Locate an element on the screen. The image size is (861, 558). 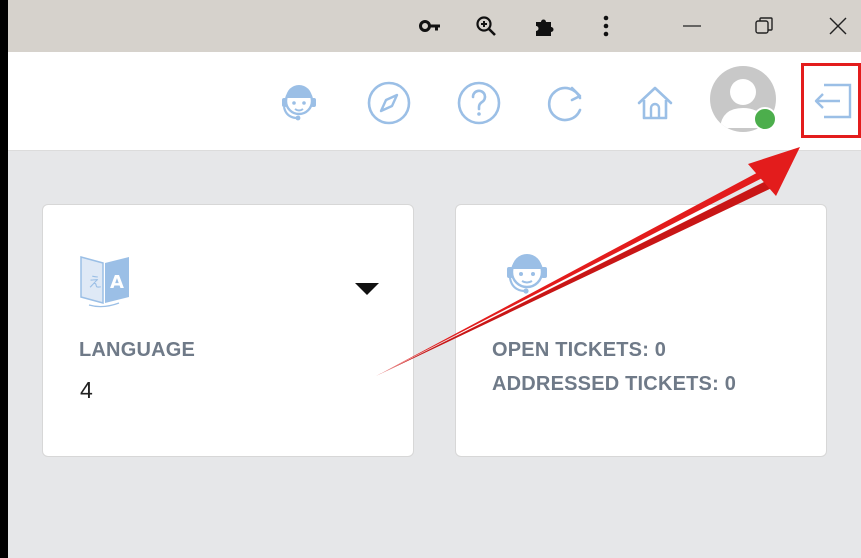
restore-icon is located at coordinates (764, 26).